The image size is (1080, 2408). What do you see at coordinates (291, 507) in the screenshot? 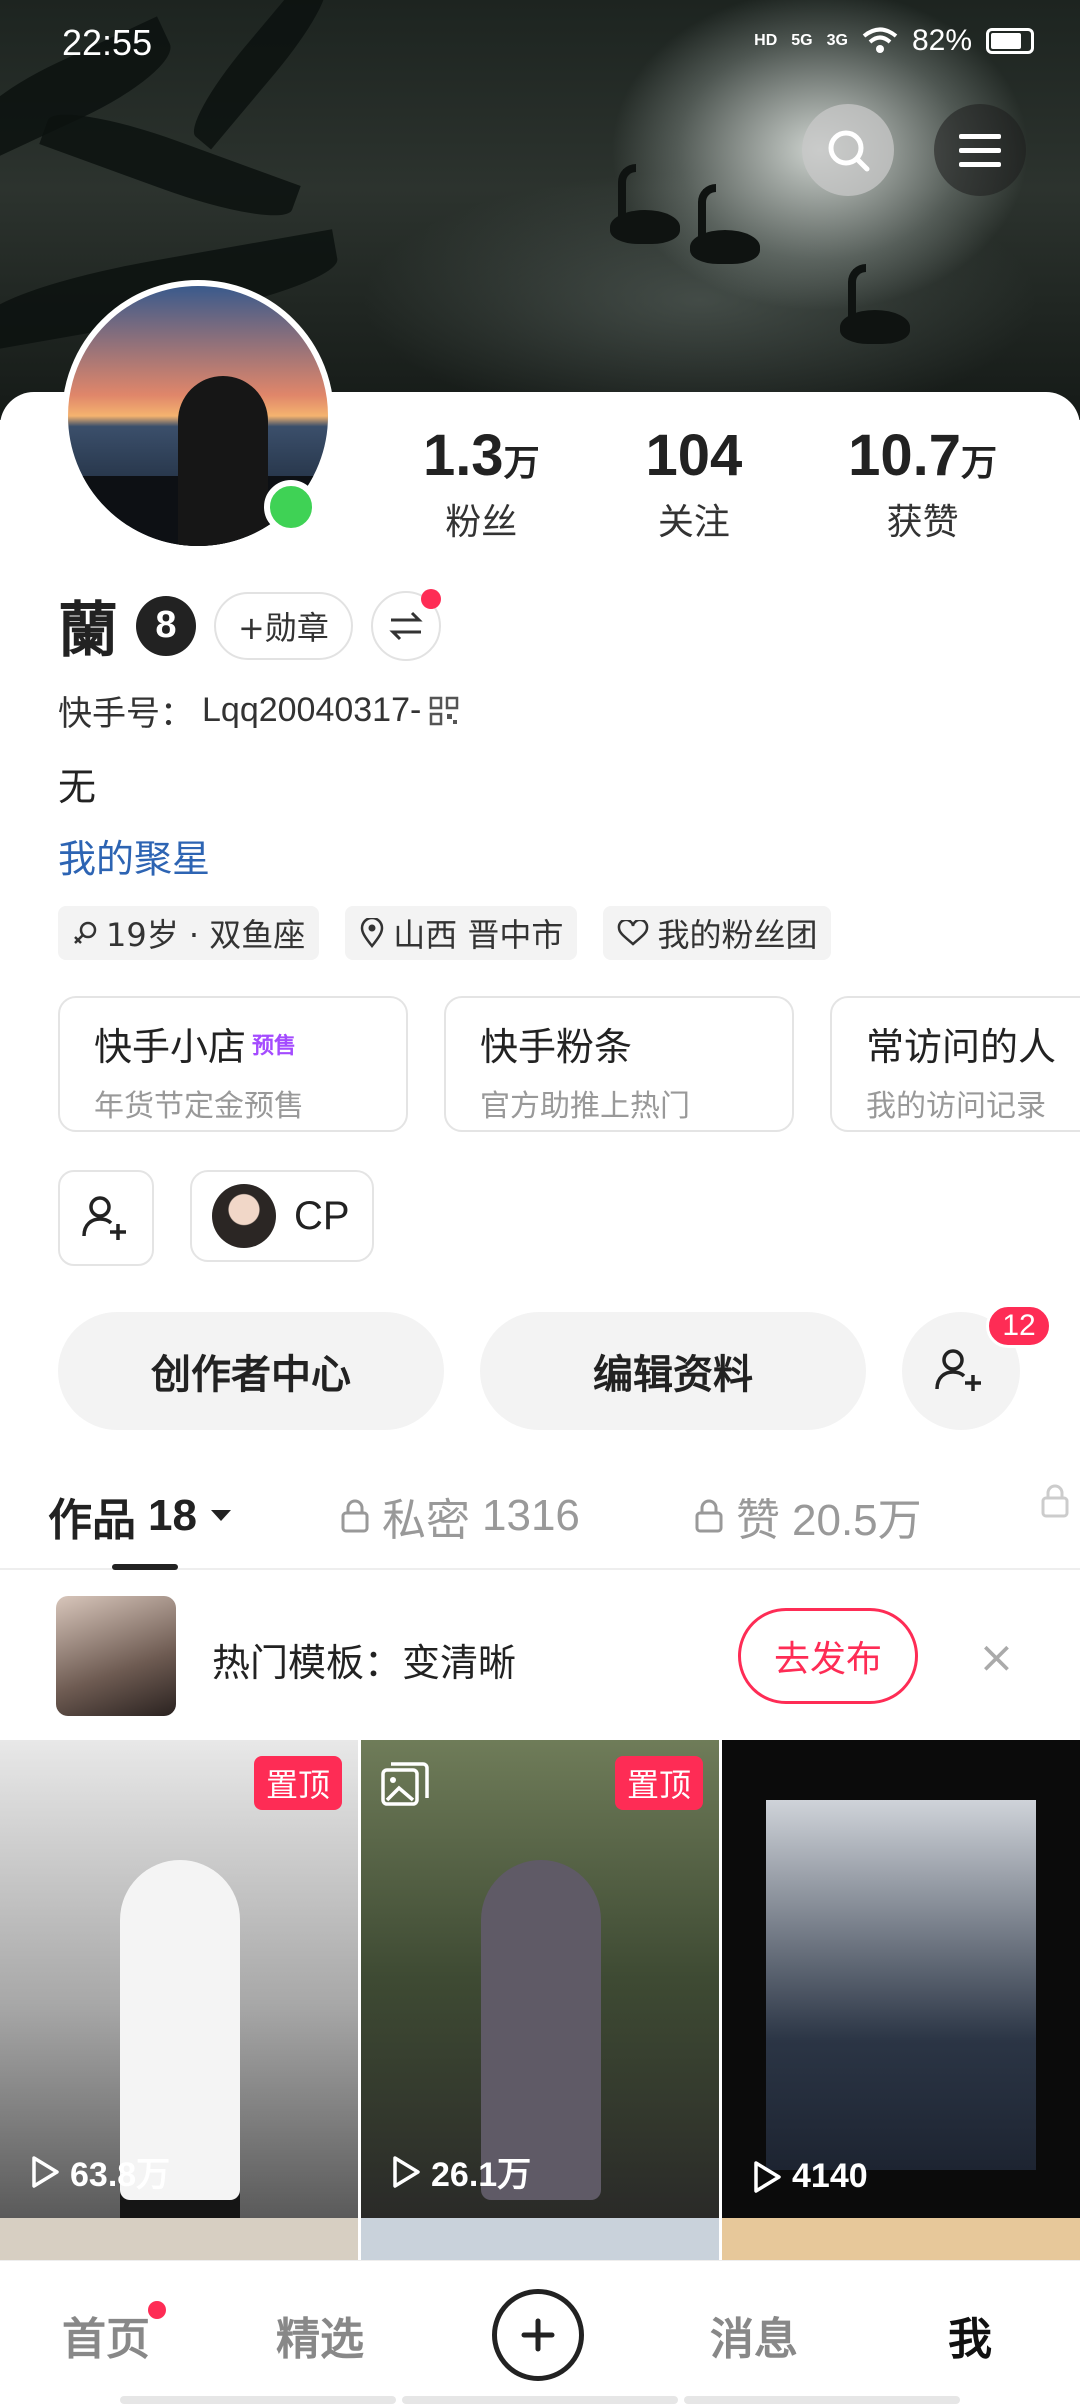
I see `online-status-dot` at bounding box center [291, 507].